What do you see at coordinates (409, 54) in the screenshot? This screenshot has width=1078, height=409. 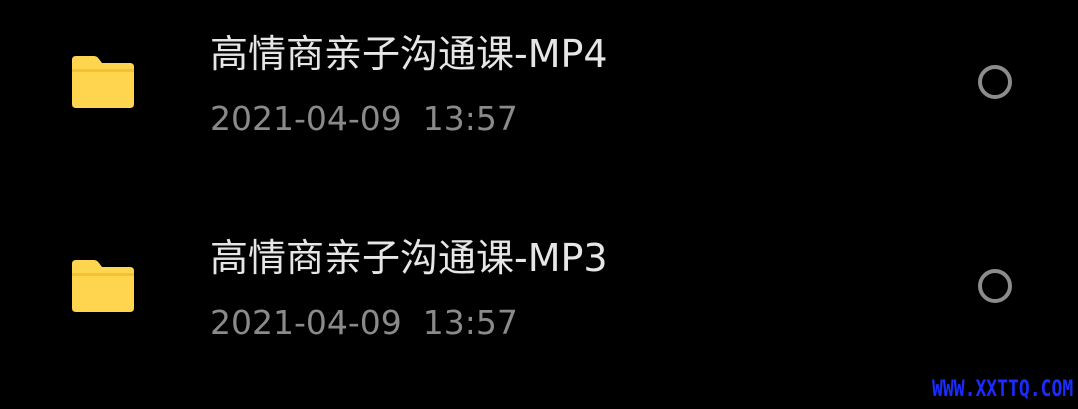 I see `file-name: 高情商亲子沟通课-MP4` at bounding box center [409, 54].